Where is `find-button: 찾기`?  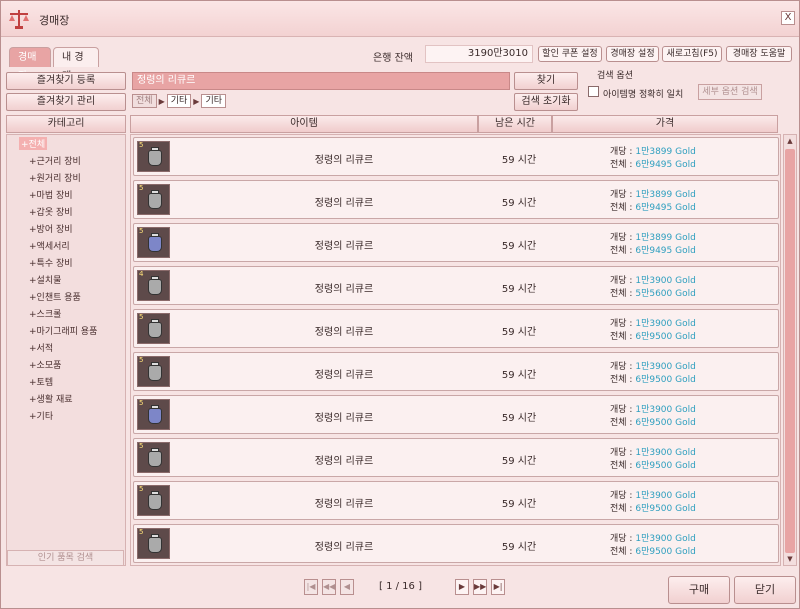 find-button: 찾기 is located at coordinates (546, 81).